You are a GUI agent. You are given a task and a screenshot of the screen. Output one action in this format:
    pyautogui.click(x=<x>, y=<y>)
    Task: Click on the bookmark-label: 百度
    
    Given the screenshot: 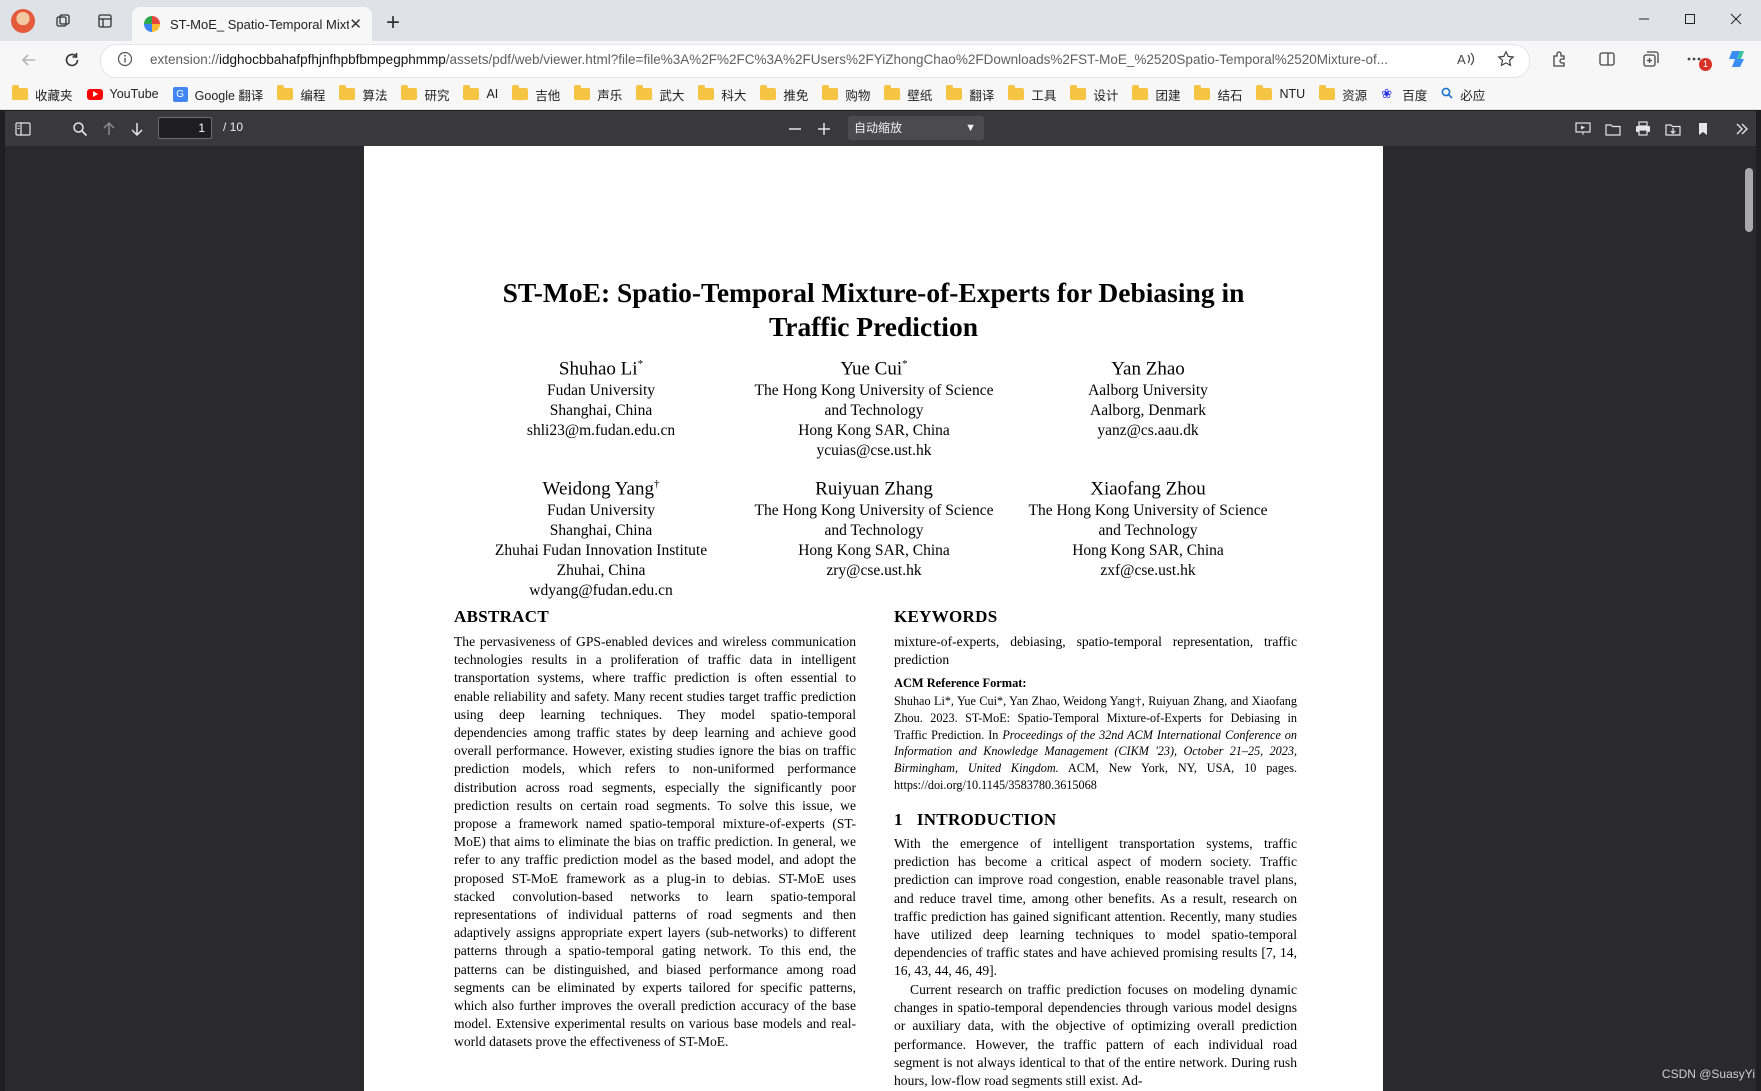 What is the action you would take?
    pyautogui.click(x=1415, y=95)
    